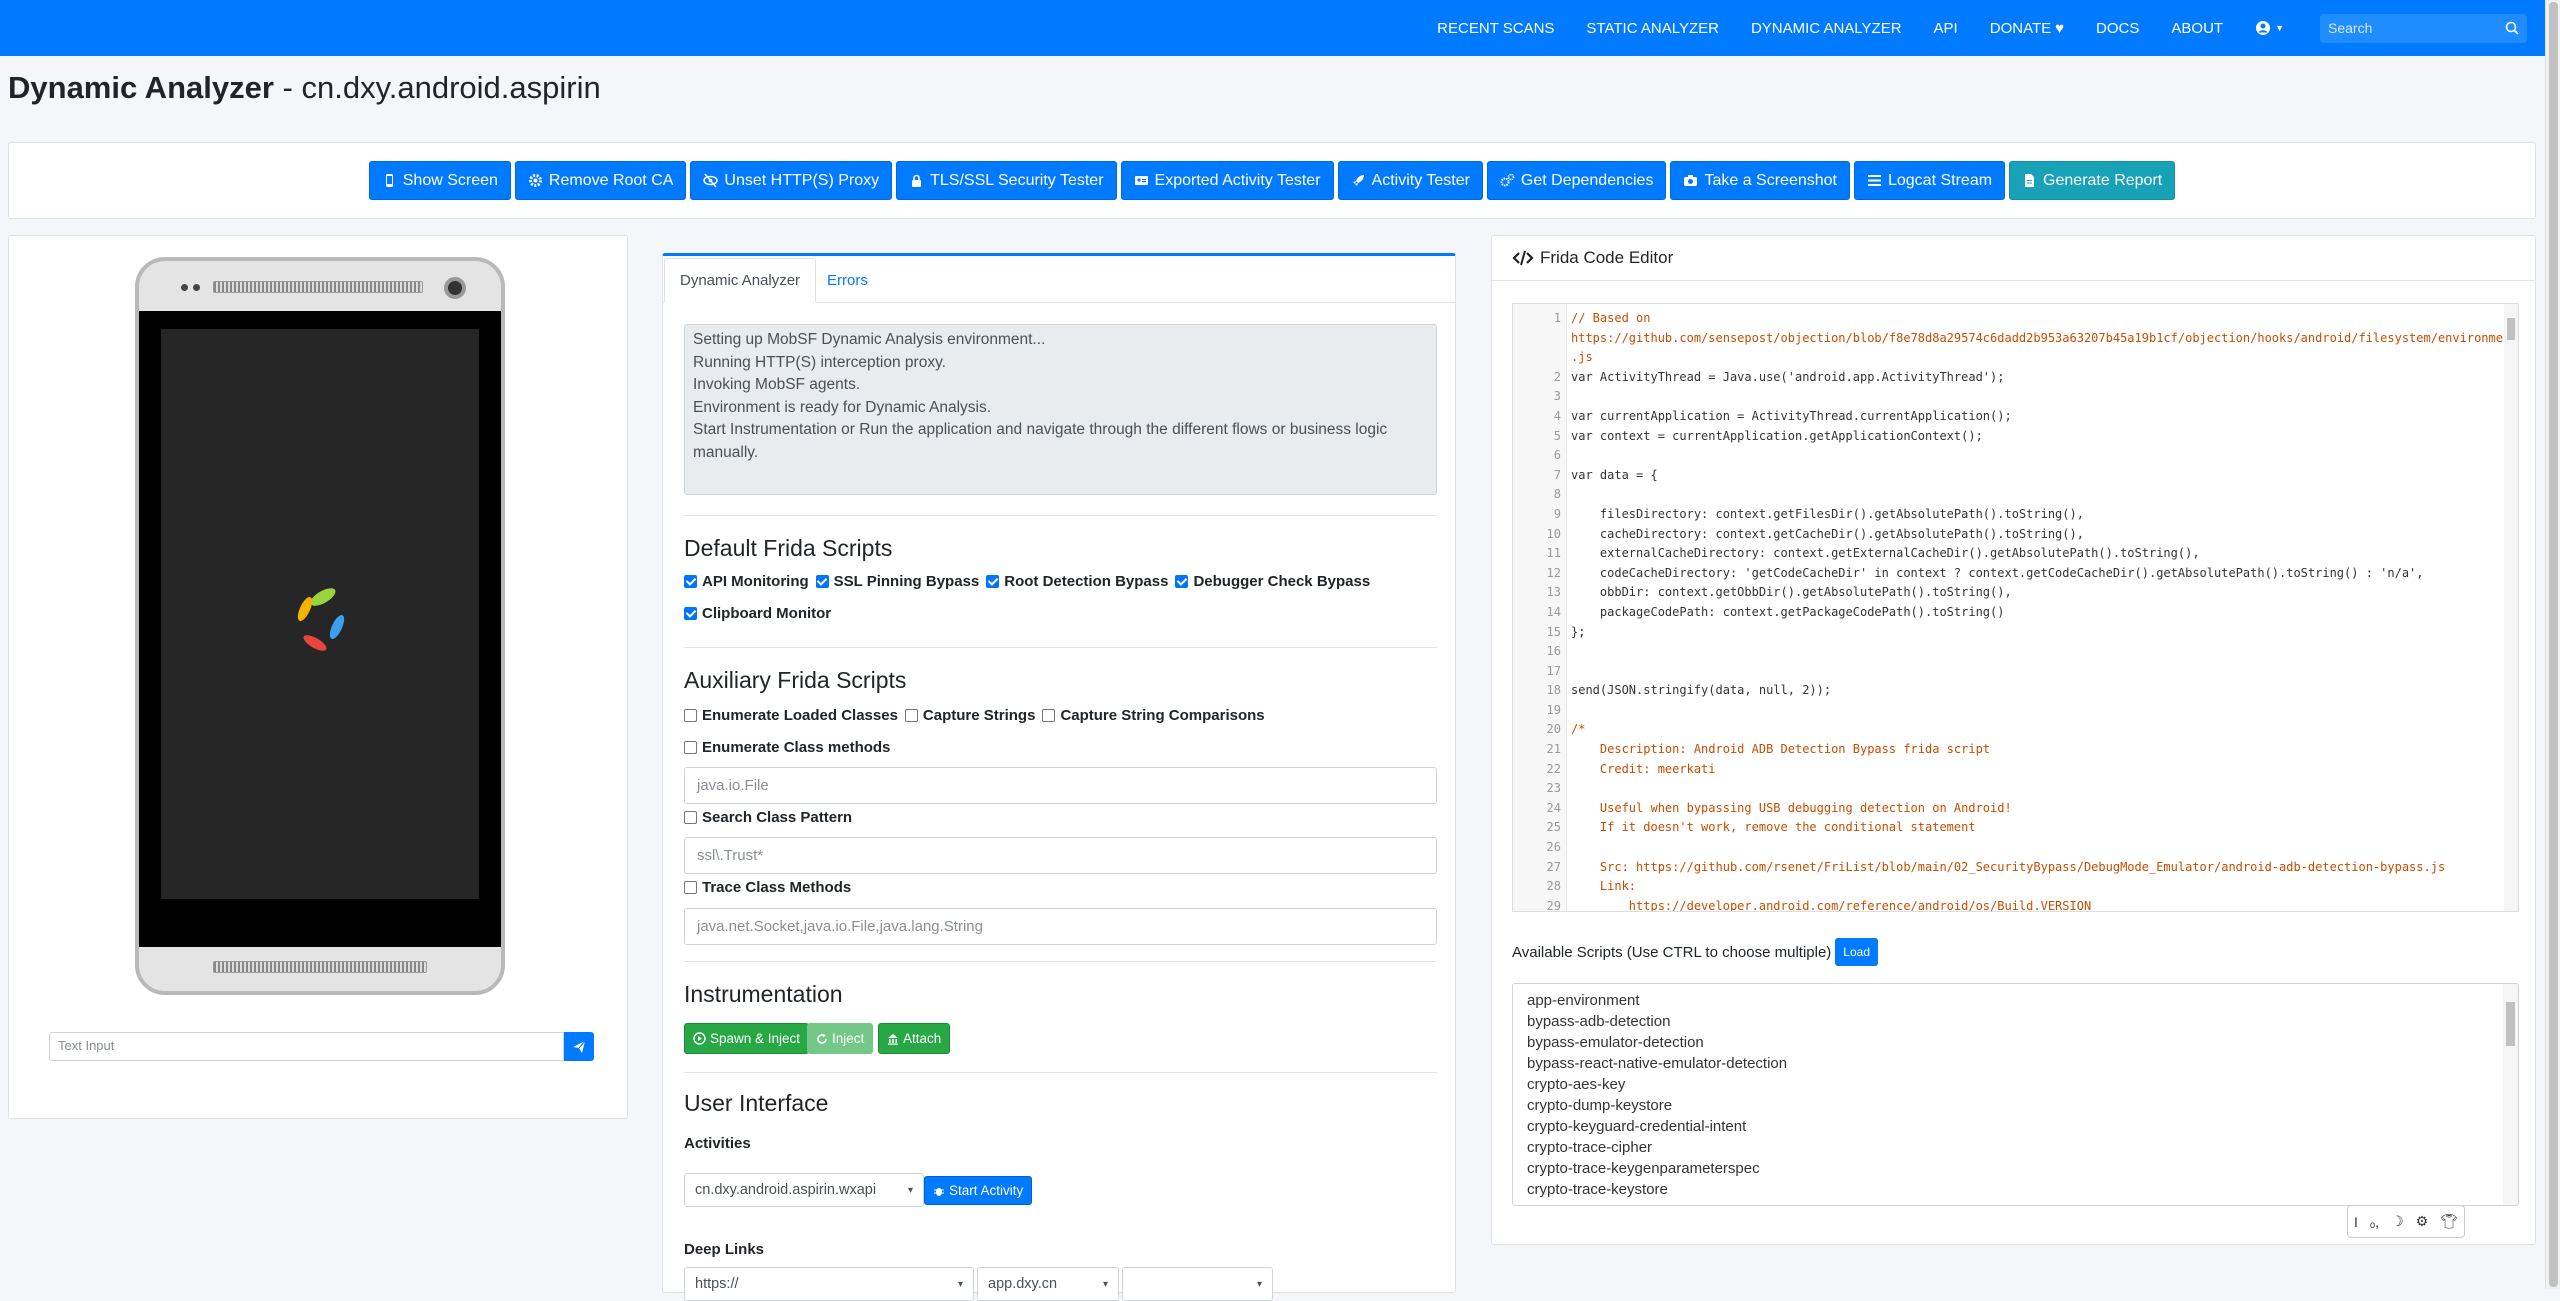 The image size is (2560, 1301). What do you see at coordinates (2197, 28) in the screenshot?
I see `nav-about: ABOUT` at bounding box center [2197, 28].